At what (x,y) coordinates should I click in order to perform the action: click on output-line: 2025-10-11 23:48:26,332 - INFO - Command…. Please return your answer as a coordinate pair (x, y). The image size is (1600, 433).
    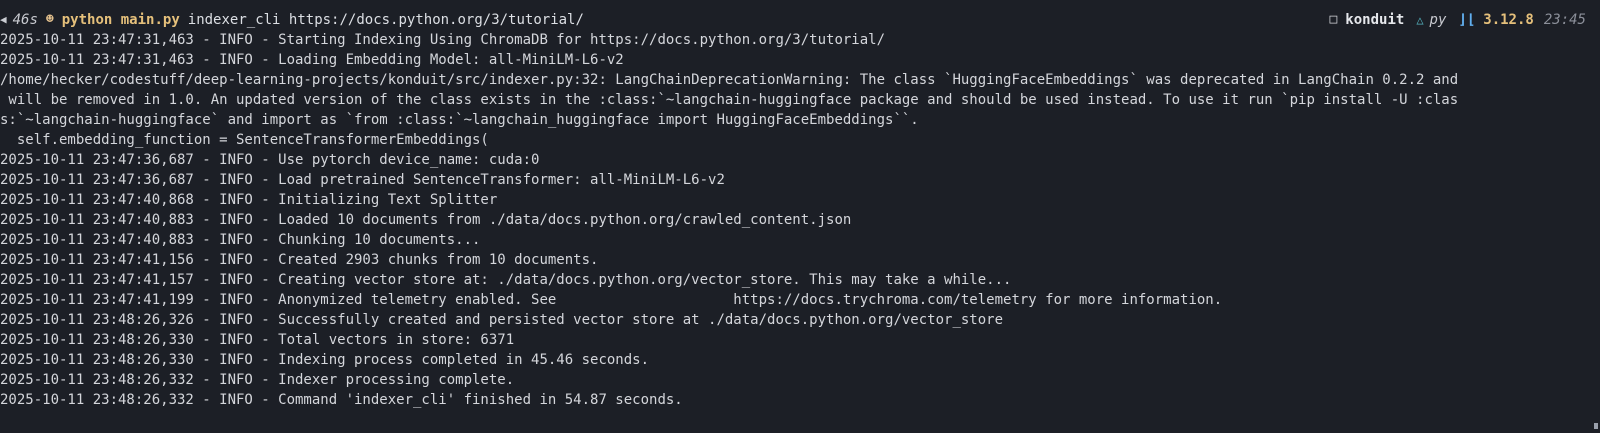
    Looking at the image, I should click on (341, 400).